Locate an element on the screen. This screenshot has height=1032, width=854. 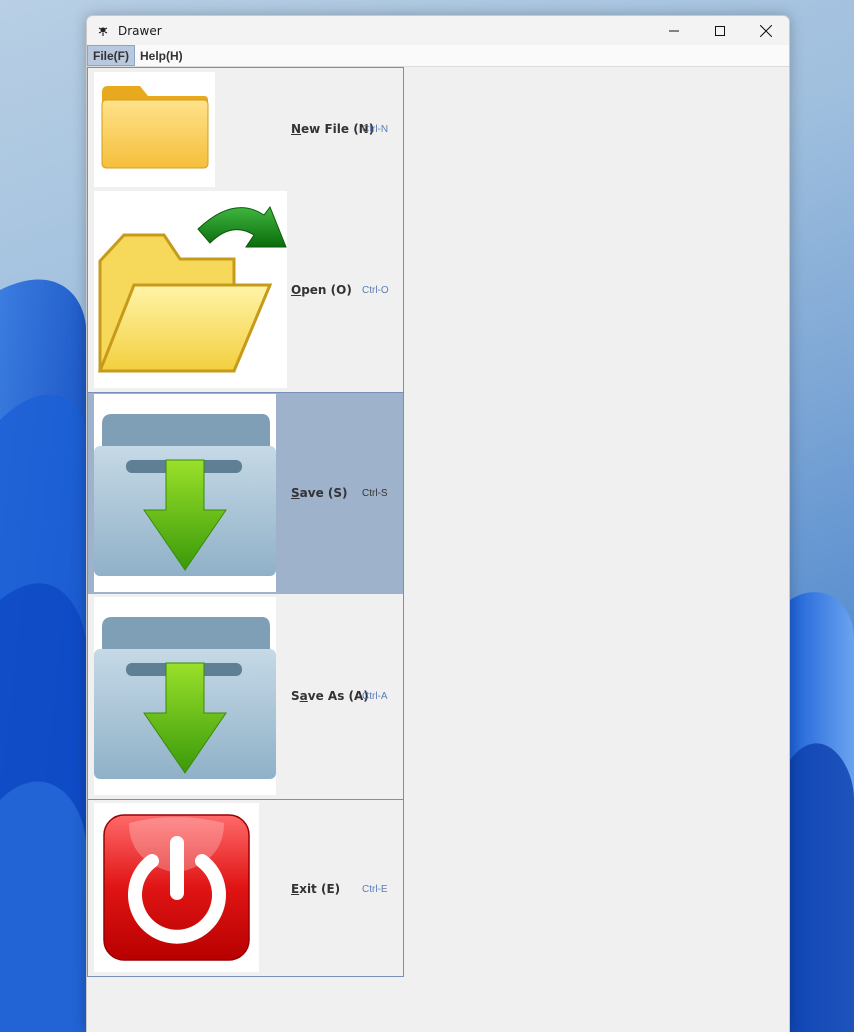
close-icon is located at coordinates (766, 30).